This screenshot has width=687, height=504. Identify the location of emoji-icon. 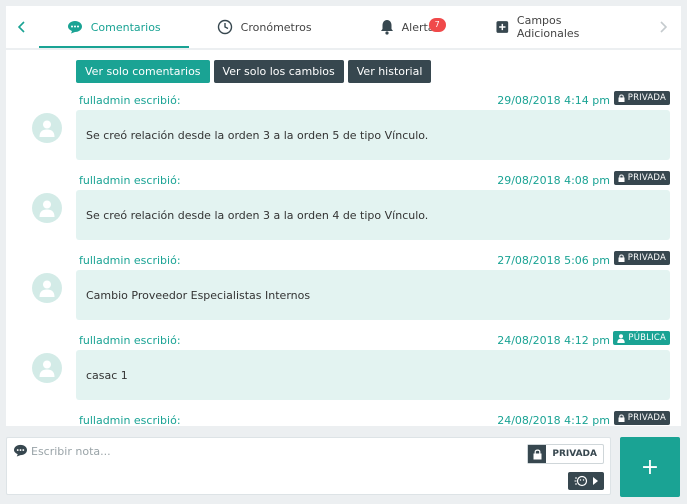
(581, 481).